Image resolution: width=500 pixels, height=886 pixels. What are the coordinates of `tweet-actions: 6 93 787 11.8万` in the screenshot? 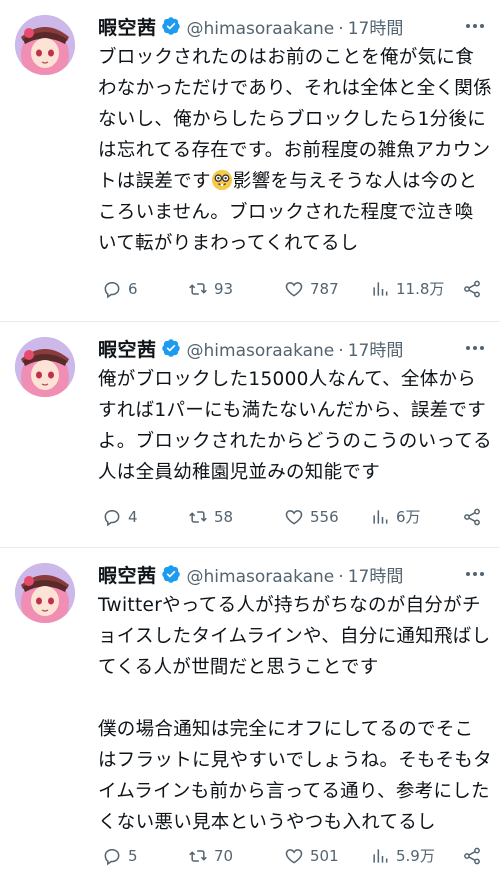 It's located at (292, 288).